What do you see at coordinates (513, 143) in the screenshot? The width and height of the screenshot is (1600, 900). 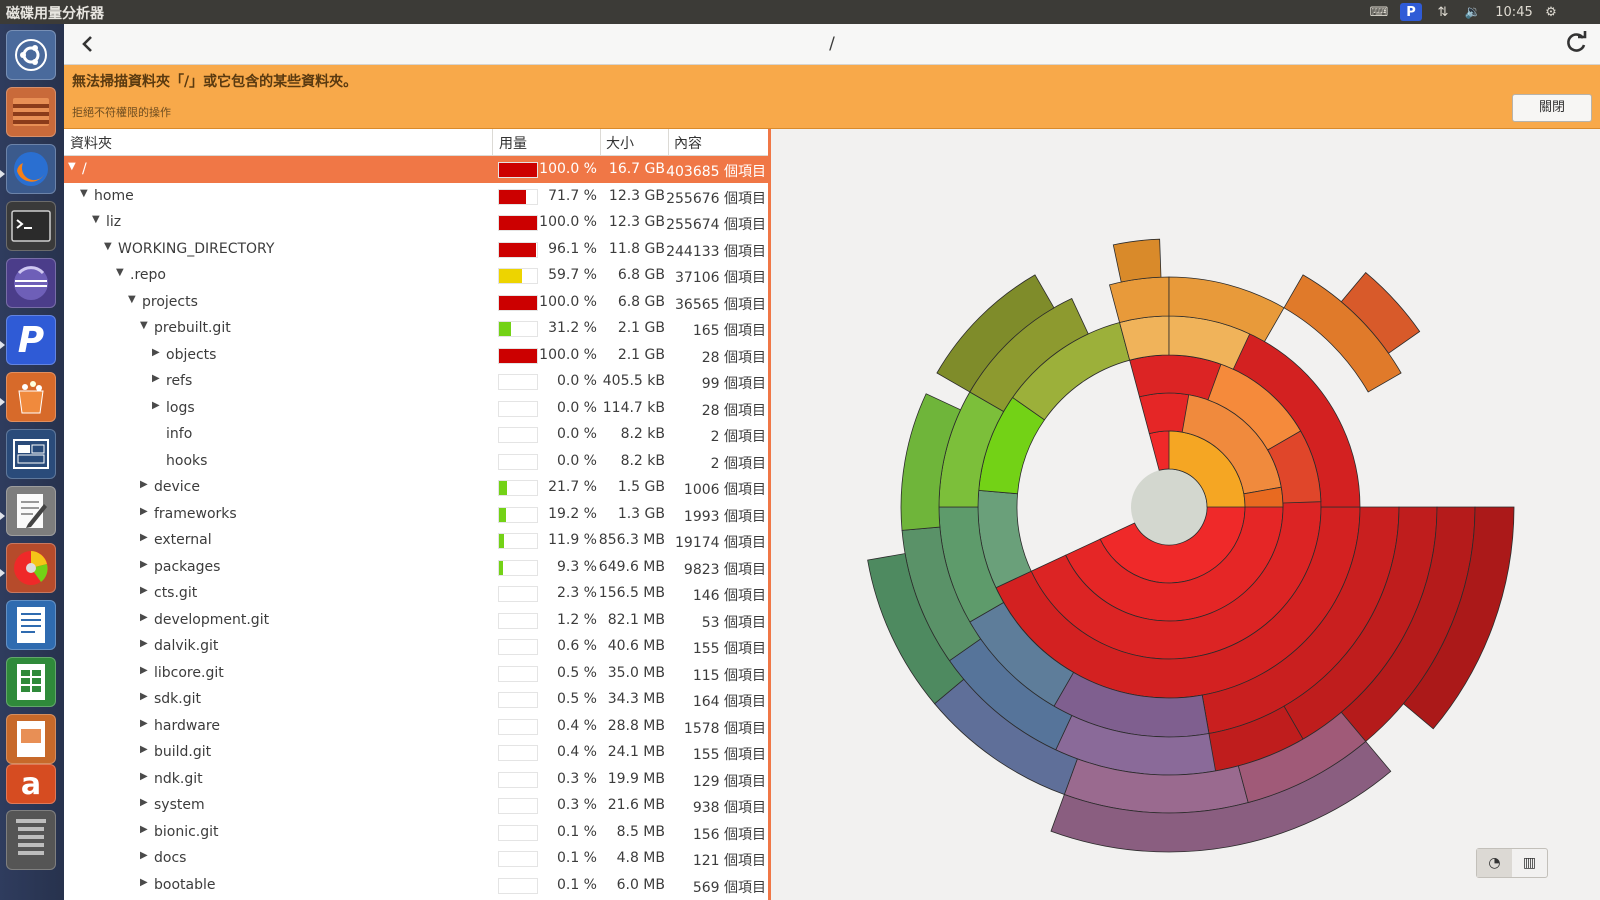 I see `column-header-usage: 用量` at bounding box center [513, 143].